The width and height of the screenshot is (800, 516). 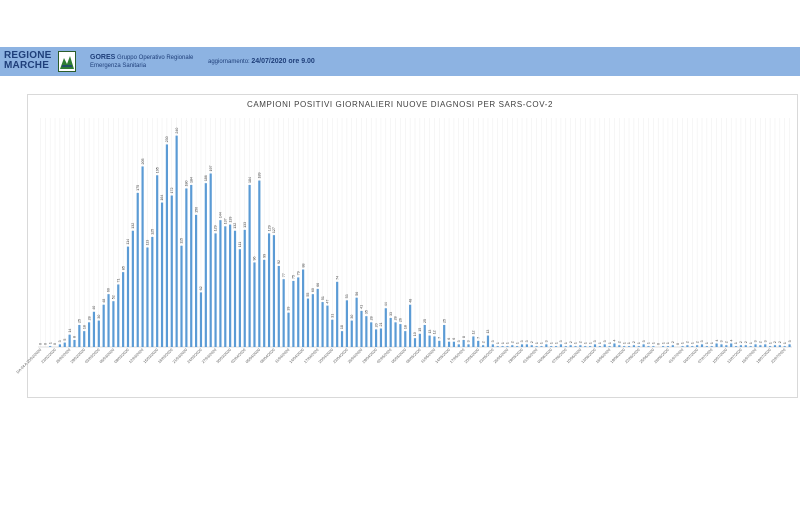 I want to click on regione-marche-logo: REGIONE MARCHE, so click(x=41, y=61).